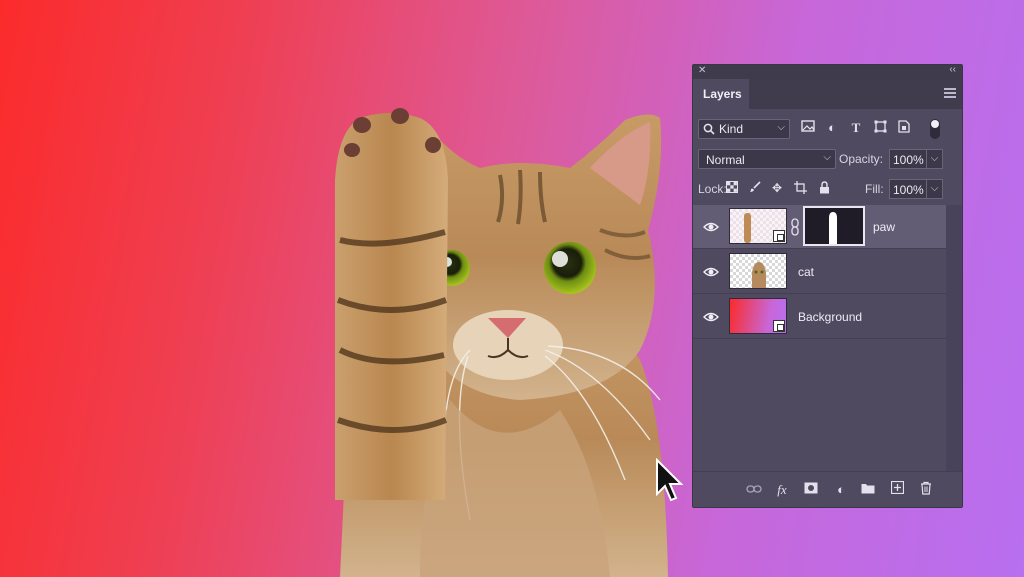 The height and width of the screenshot is (577, 1024). Describe the element at coordinates (897, 489) in the screenshot. I see `new-layer-icon` at that location.